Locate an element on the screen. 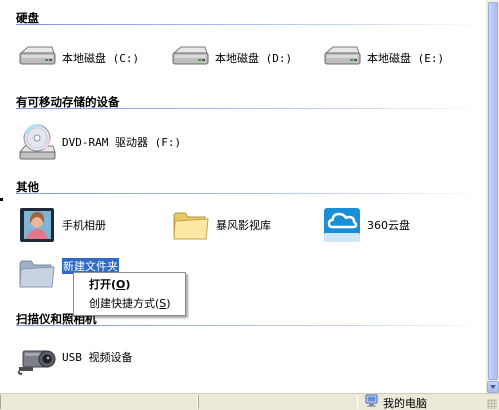 This screenshot has height=410, width=499. left-edge-mark is located at coordinates (1, 199).